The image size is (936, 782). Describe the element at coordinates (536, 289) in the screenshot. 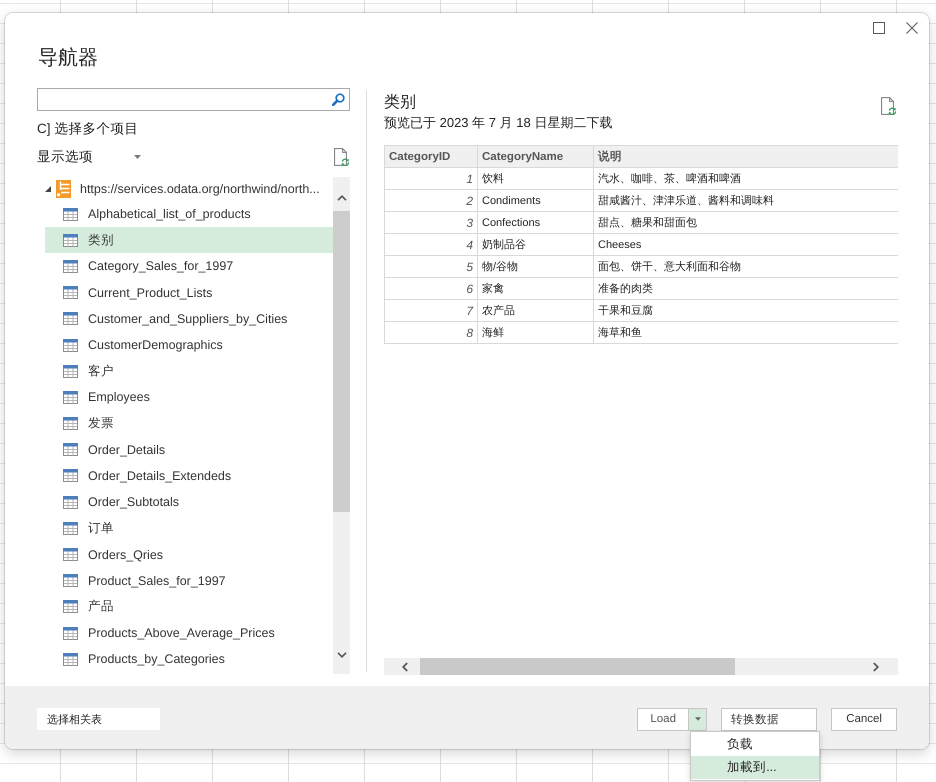

I see `table-cell: 家禽` at that location.